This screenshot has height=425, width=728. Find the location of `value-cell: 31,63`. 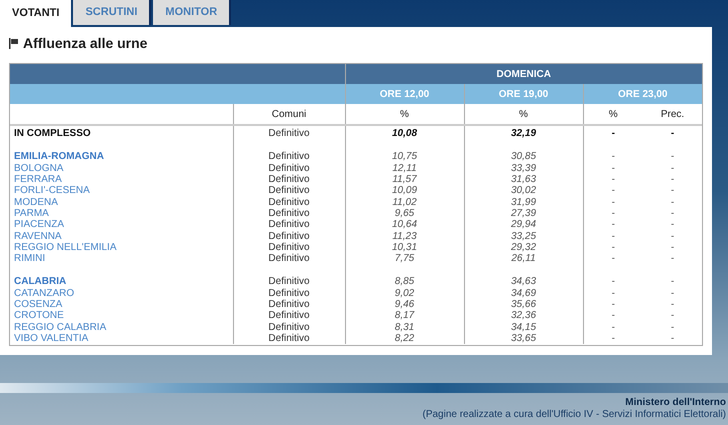

value-cell: 31,63 is located at coordinates (523, 180).